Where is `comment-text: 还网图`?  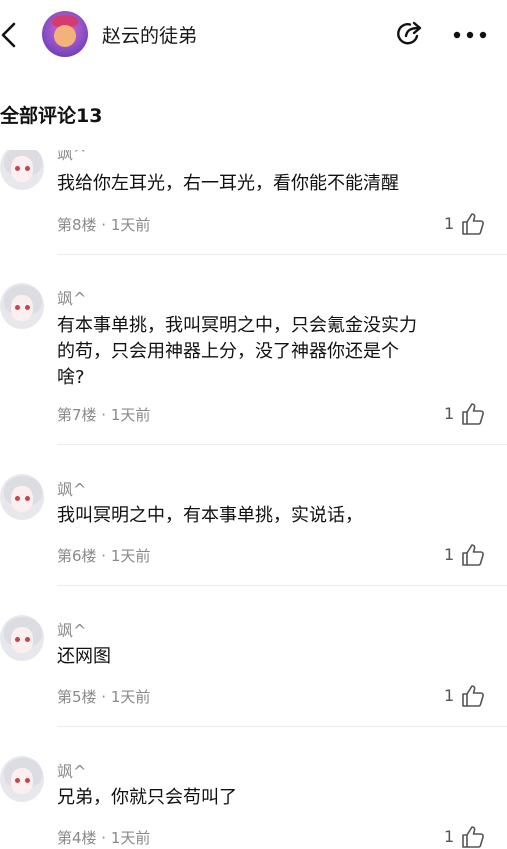
comment-text: 还网图 is located at coordinates (84, 656).